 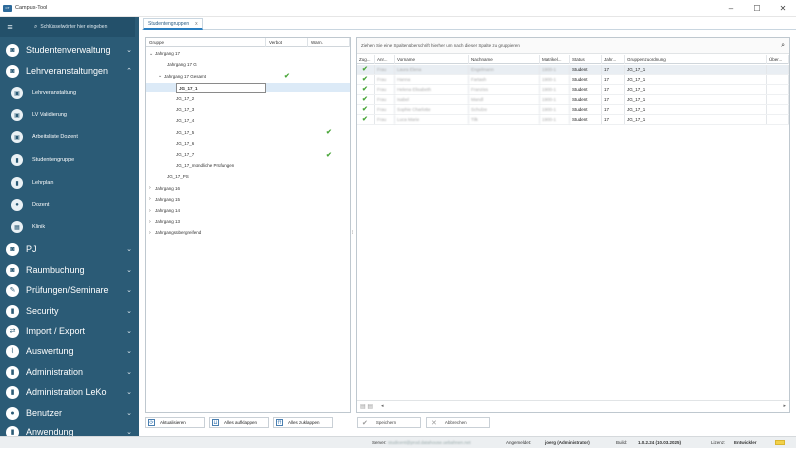 What do you see at coordinates (248, 99) in the screenshot?
I see `tree-row: JG_17_2` at bounding box center [248, 99].